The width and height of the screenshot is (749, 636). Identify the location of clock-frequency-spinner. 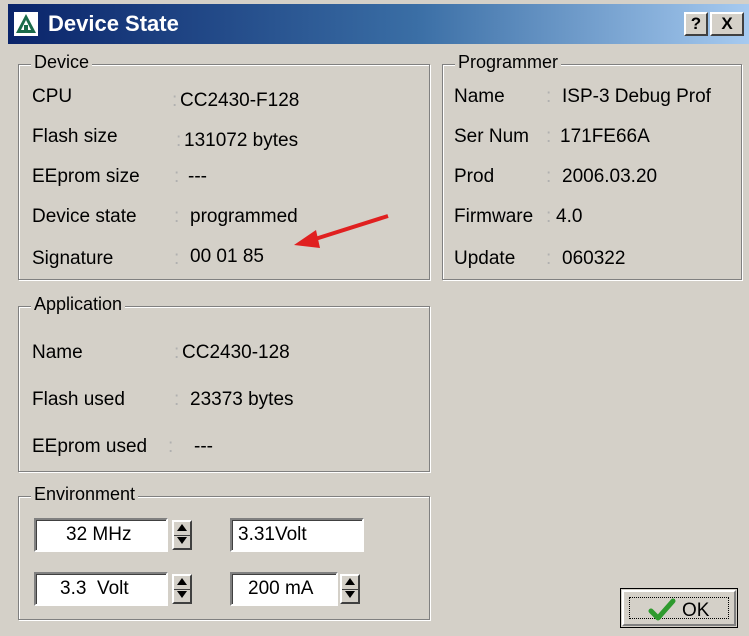
(182, 535).